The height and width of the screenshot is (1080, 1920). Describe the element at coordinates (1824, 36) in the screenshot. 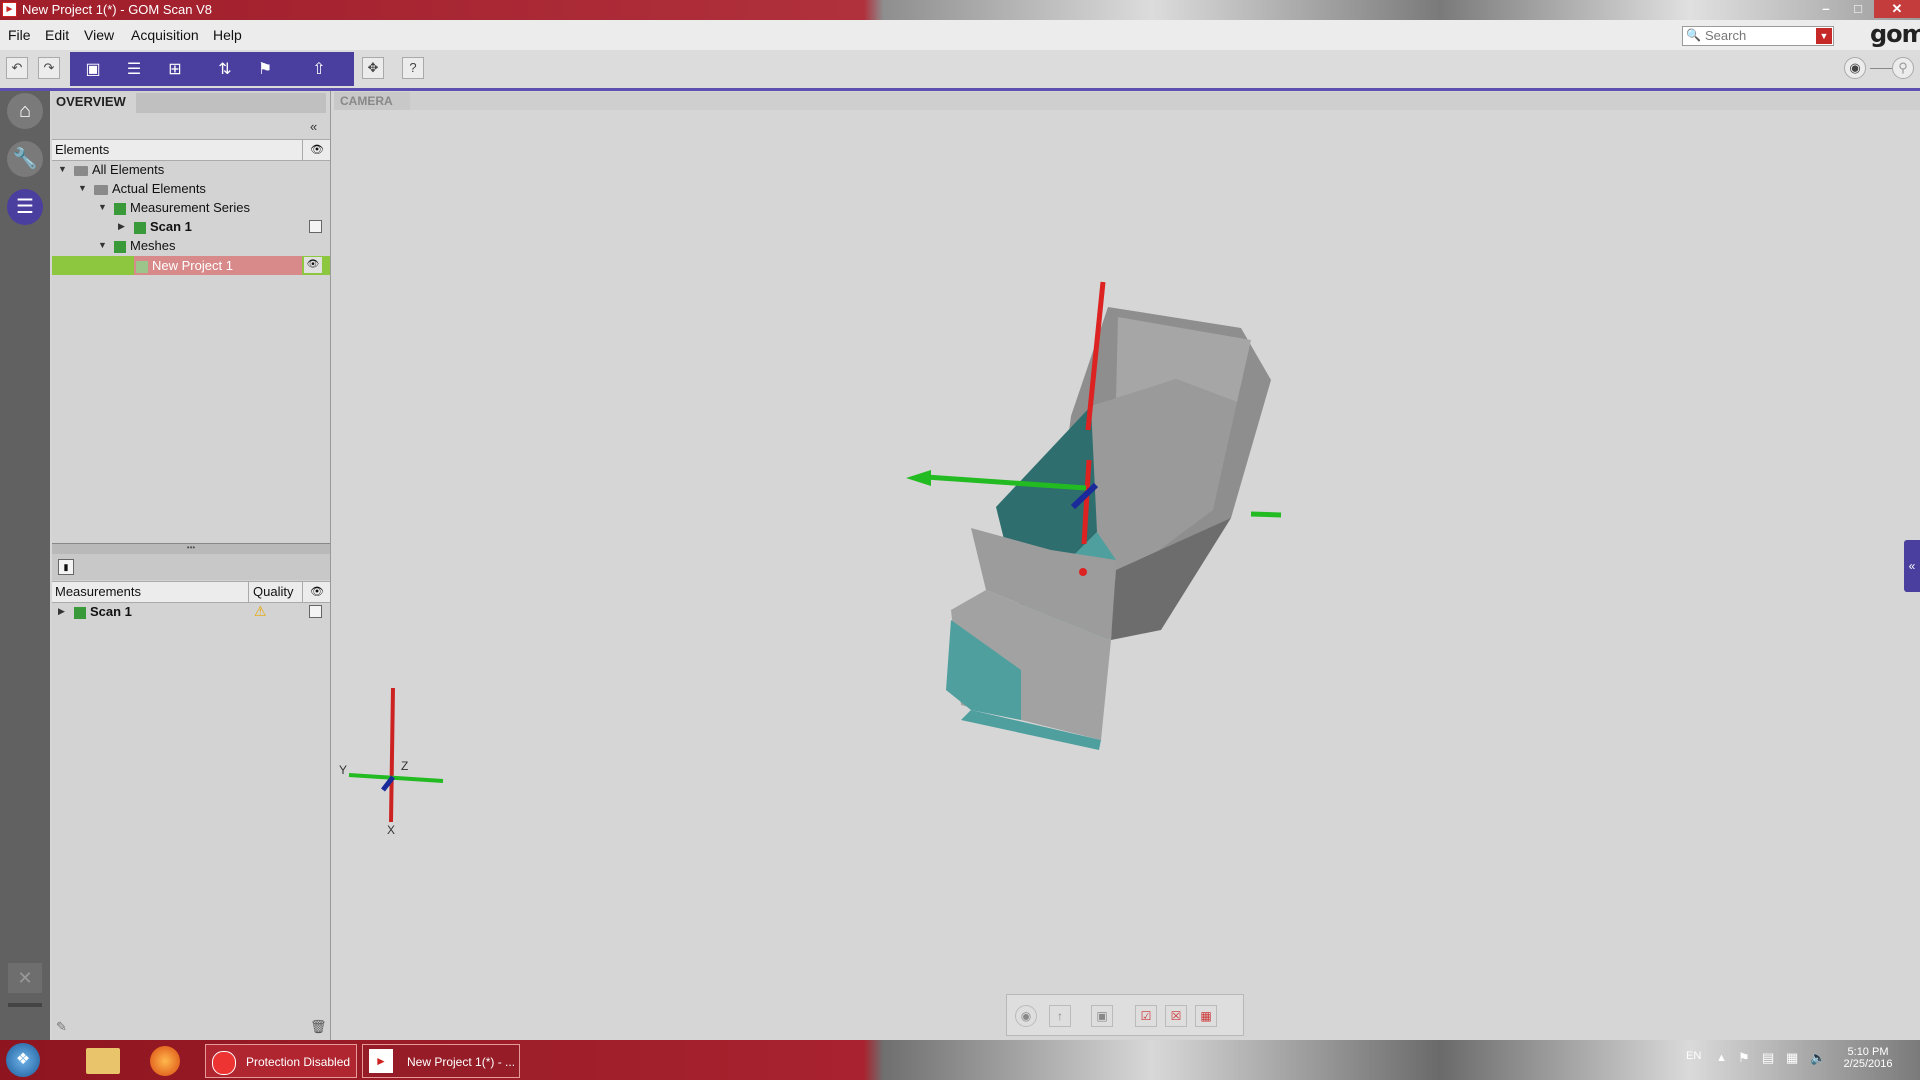

I see `search-dropdown-button: ▼` at that location.